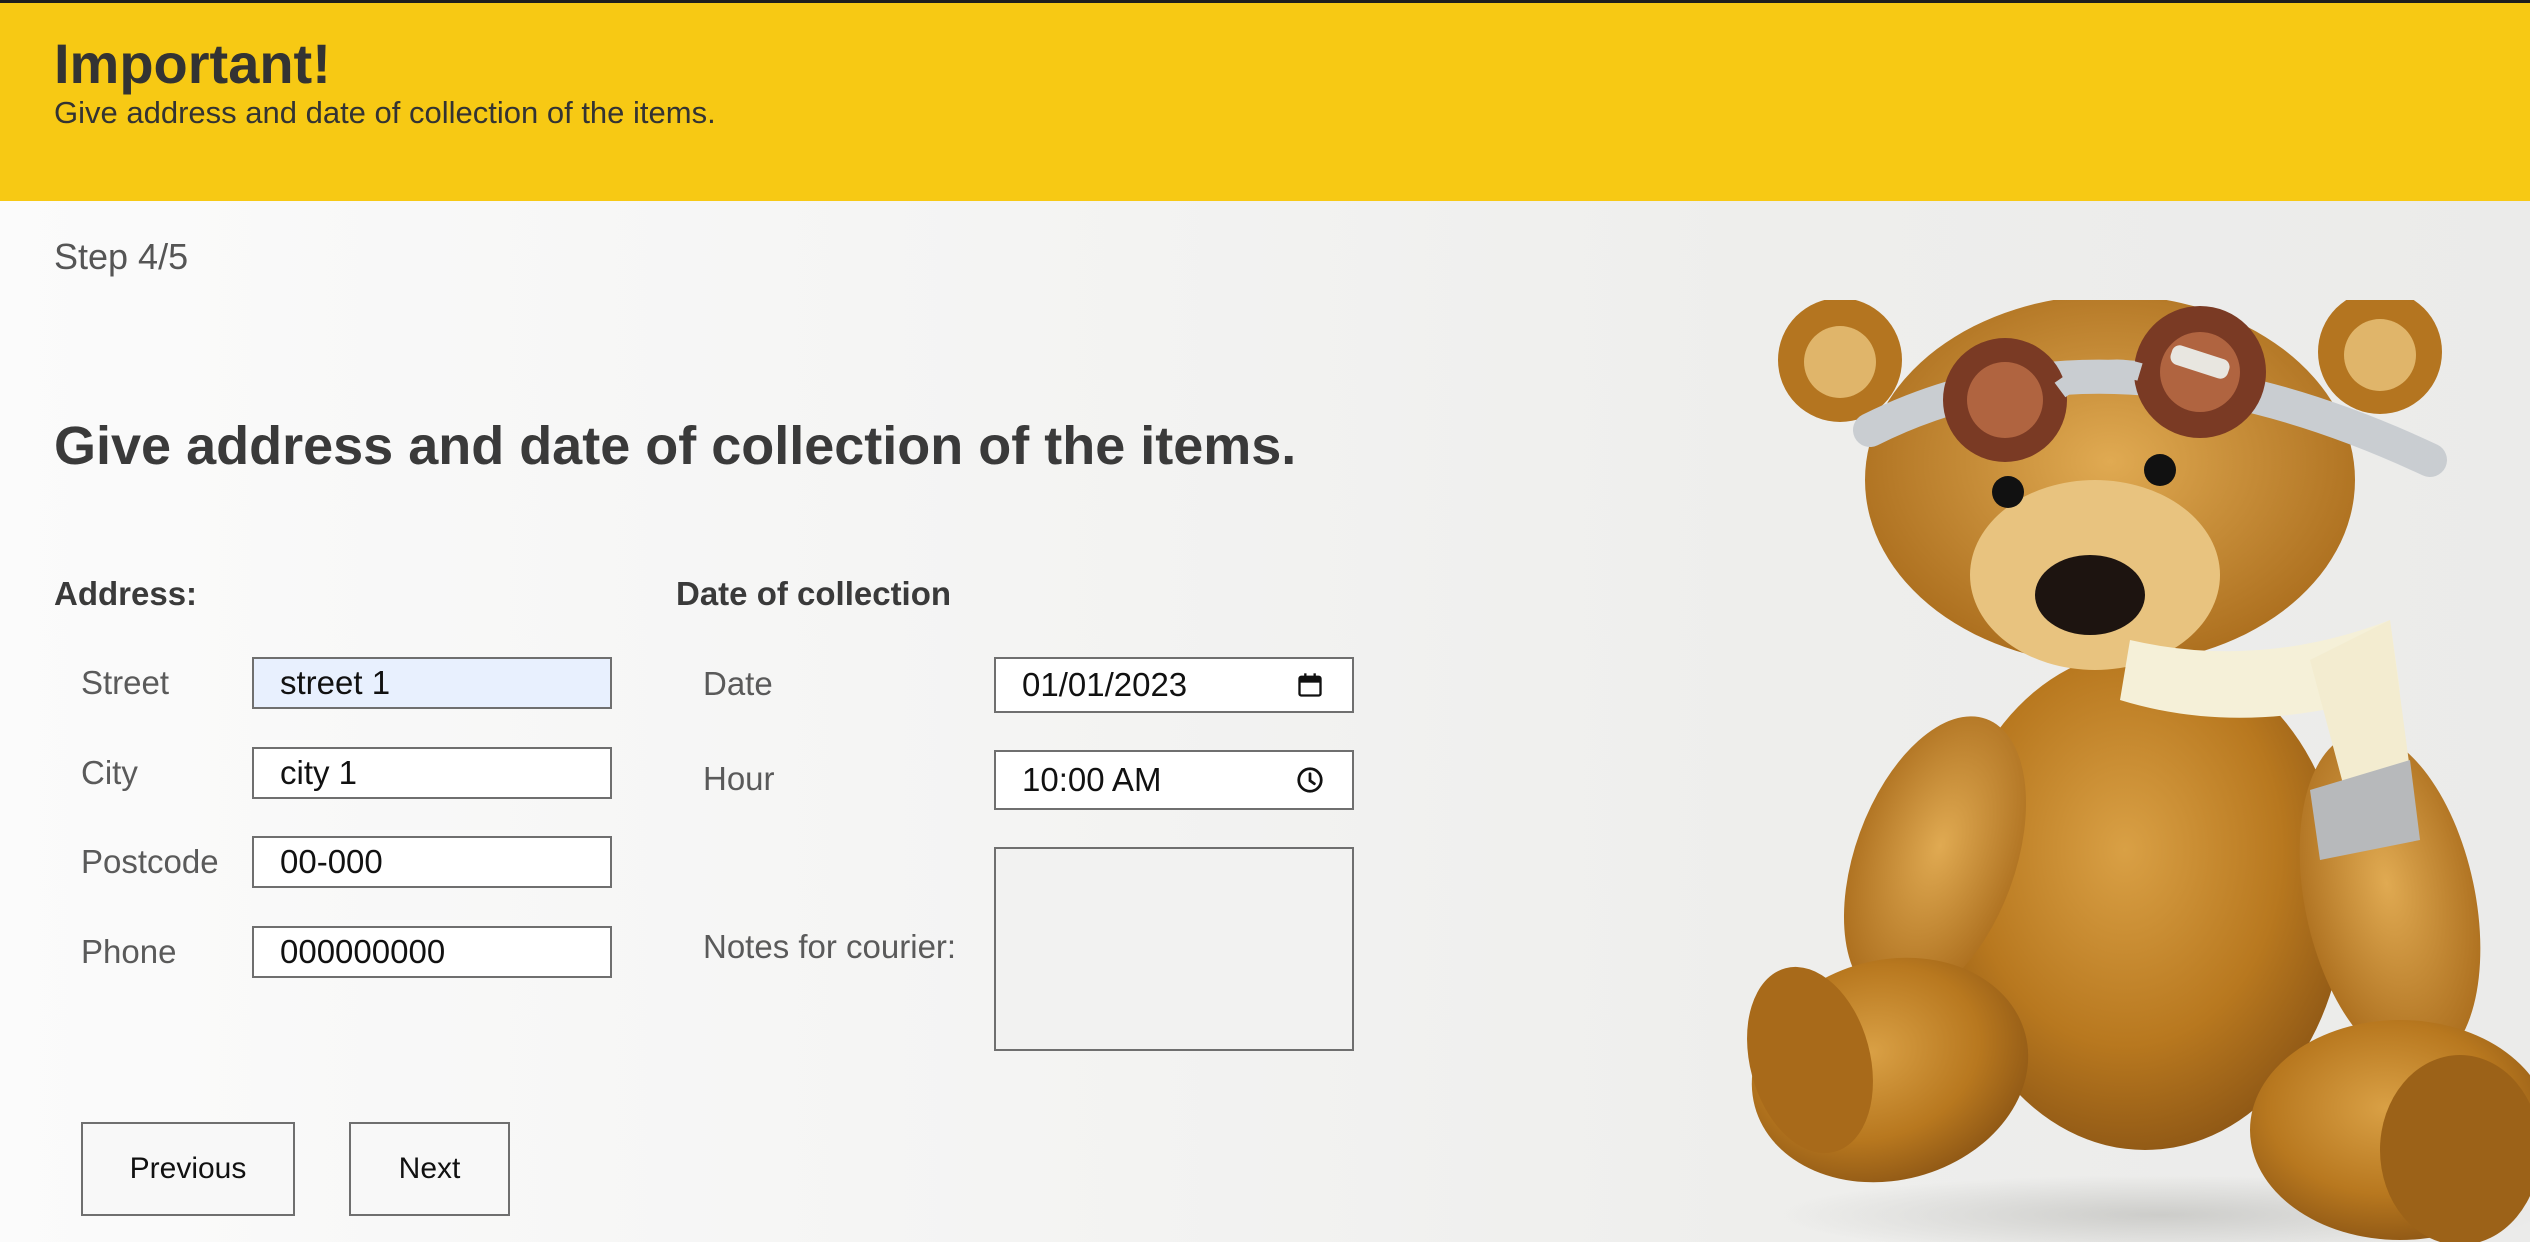 This screenshot has height=1242, width=2530. Describe the element at coordinates (1174, 949) in the screenshot. I see `notes-textarea` at that location.